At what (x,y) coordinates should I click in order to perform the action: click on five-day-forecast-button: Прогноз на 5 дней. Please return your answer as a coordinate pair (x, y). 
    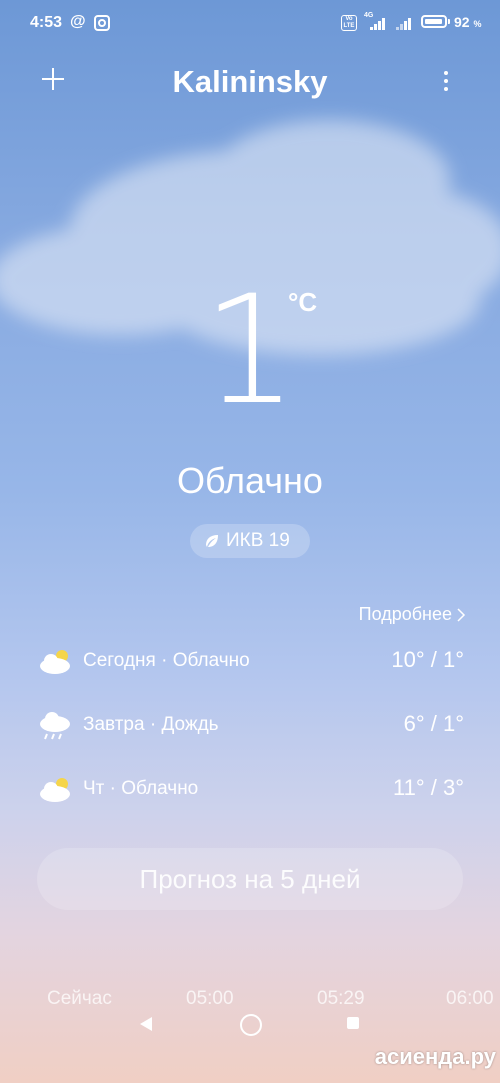
    Looking at the image, I should click on (250, 879).